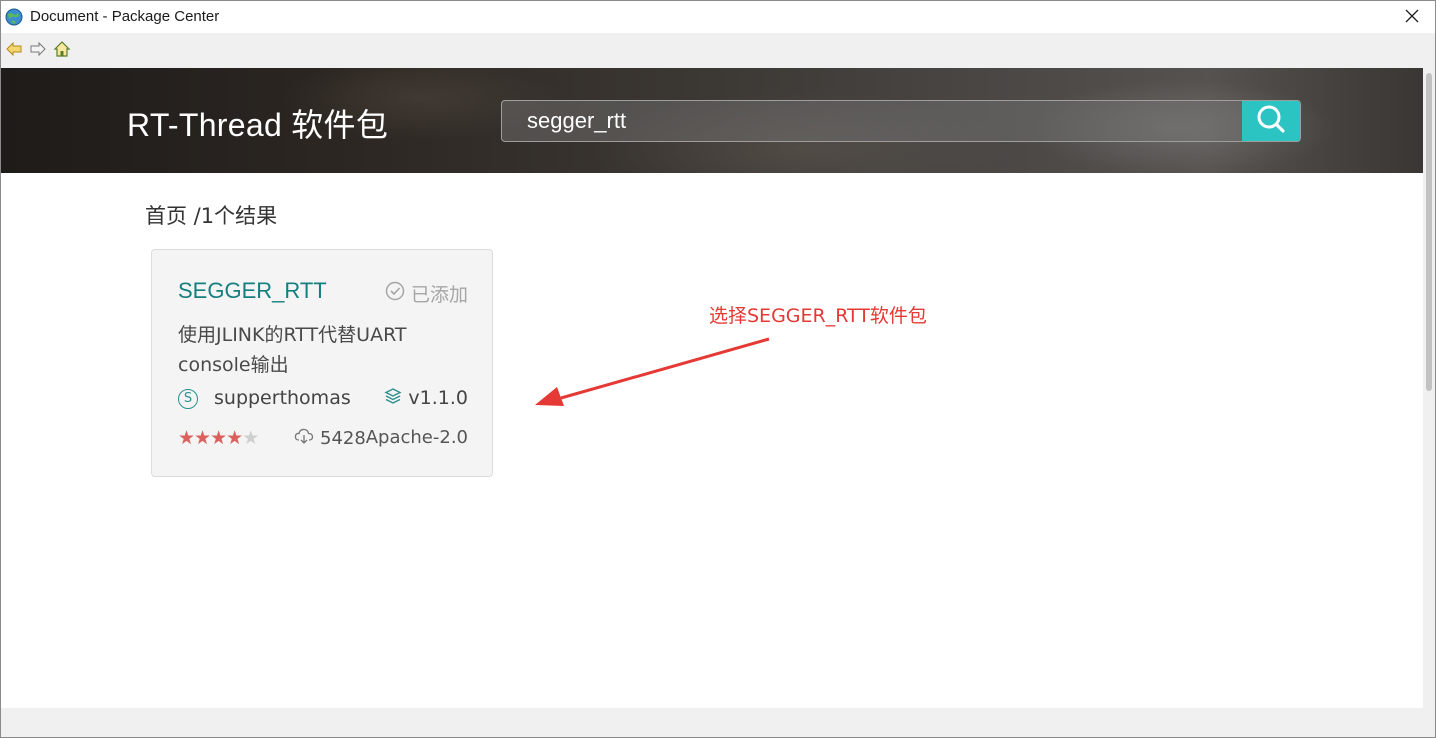  What do you see at coordinates (652, 371) in the screenshot?
I see `annotation-arrow` at bounding box center [652, 371].